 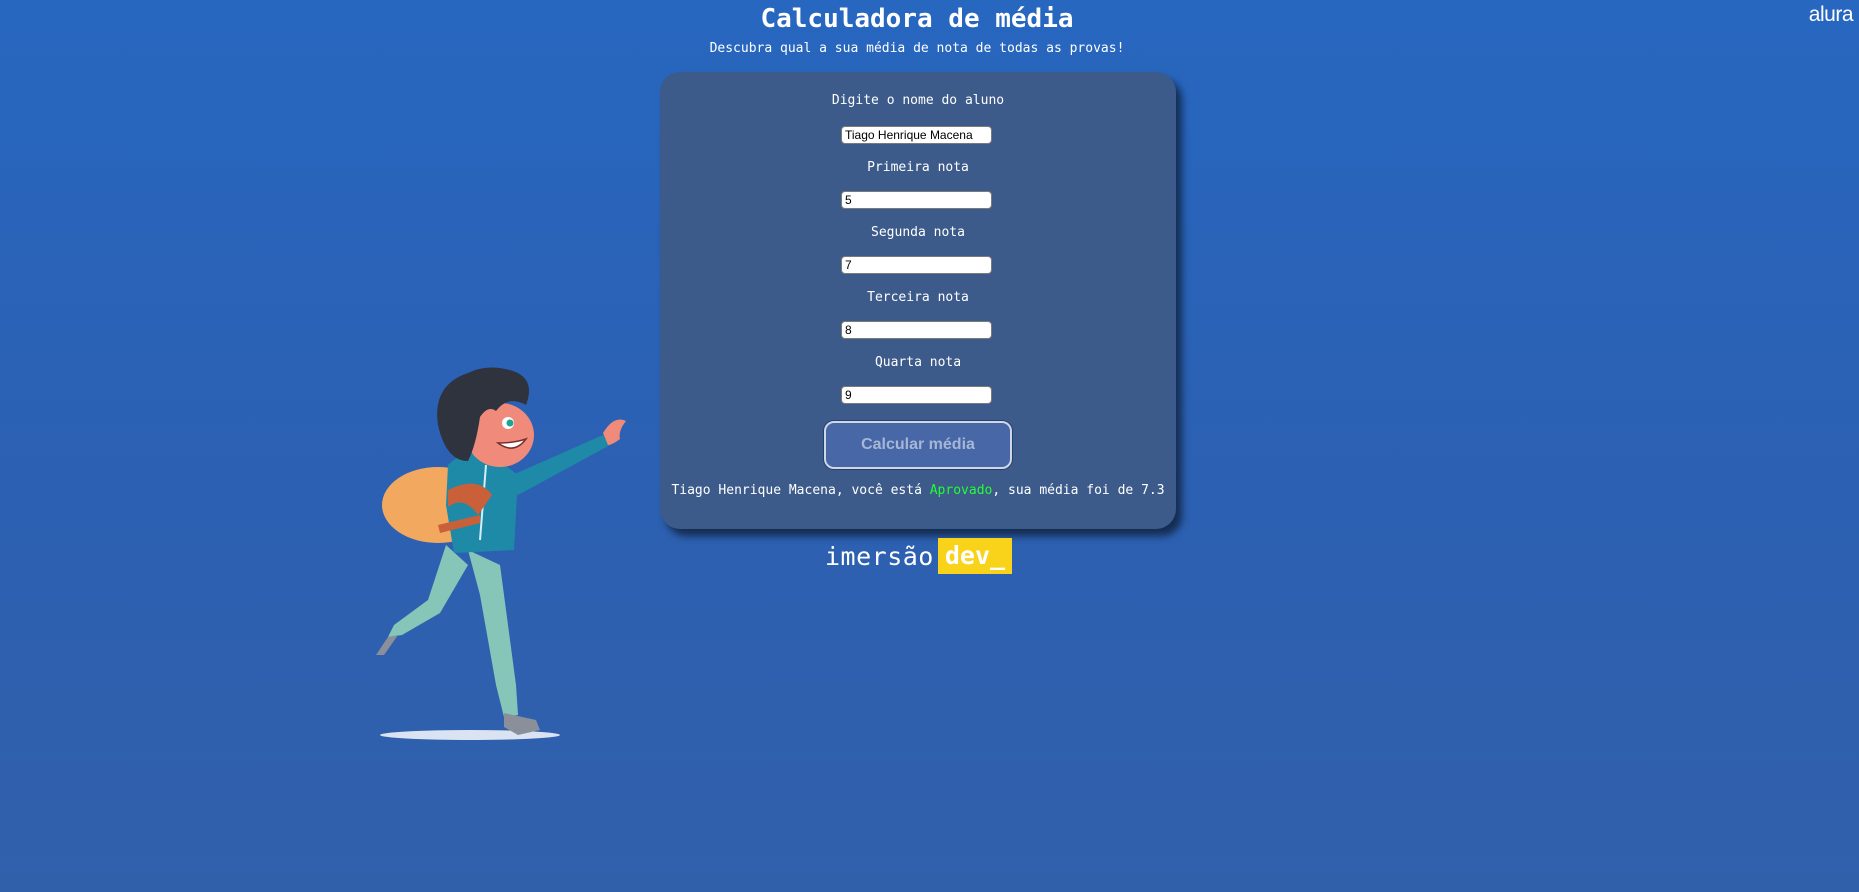 I want to click on running-student-illustration, so click(x=501, y=555).